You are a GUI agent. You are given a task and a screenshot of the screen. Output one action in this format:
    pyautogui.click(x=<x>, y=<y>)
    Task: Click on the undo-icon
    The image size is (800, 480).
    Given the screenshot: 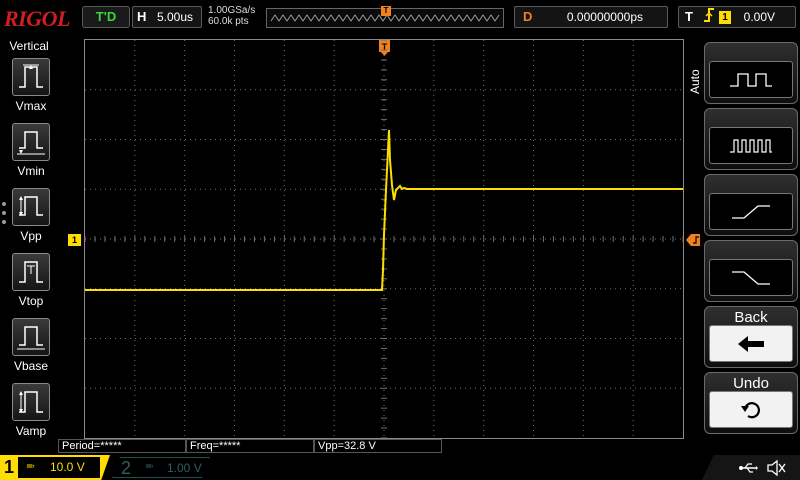 What is the action you would take?
    pyautogui.click(x=751, y=409)
    